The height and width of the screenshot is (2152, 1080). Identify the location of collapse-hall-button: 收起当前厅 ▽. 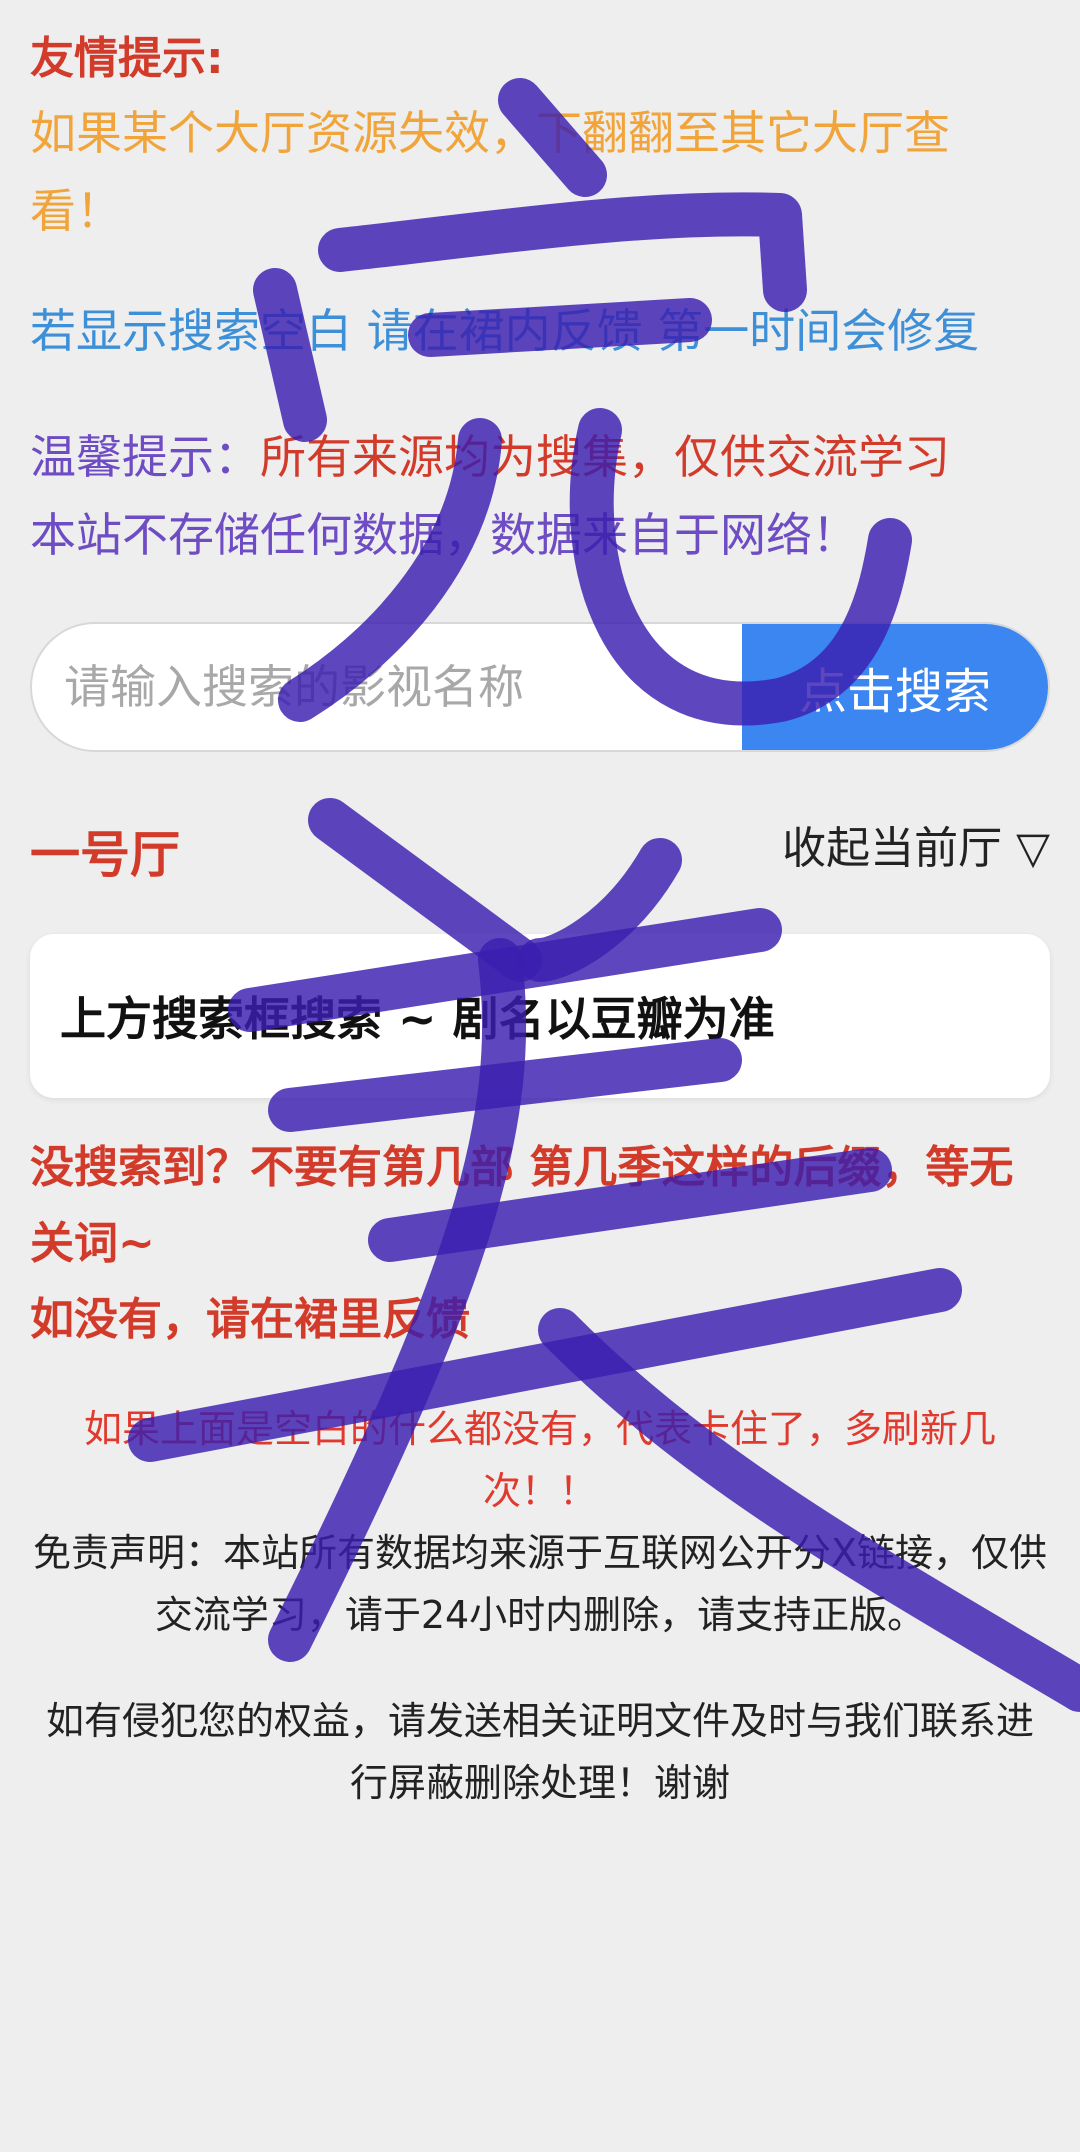
(916, 844).